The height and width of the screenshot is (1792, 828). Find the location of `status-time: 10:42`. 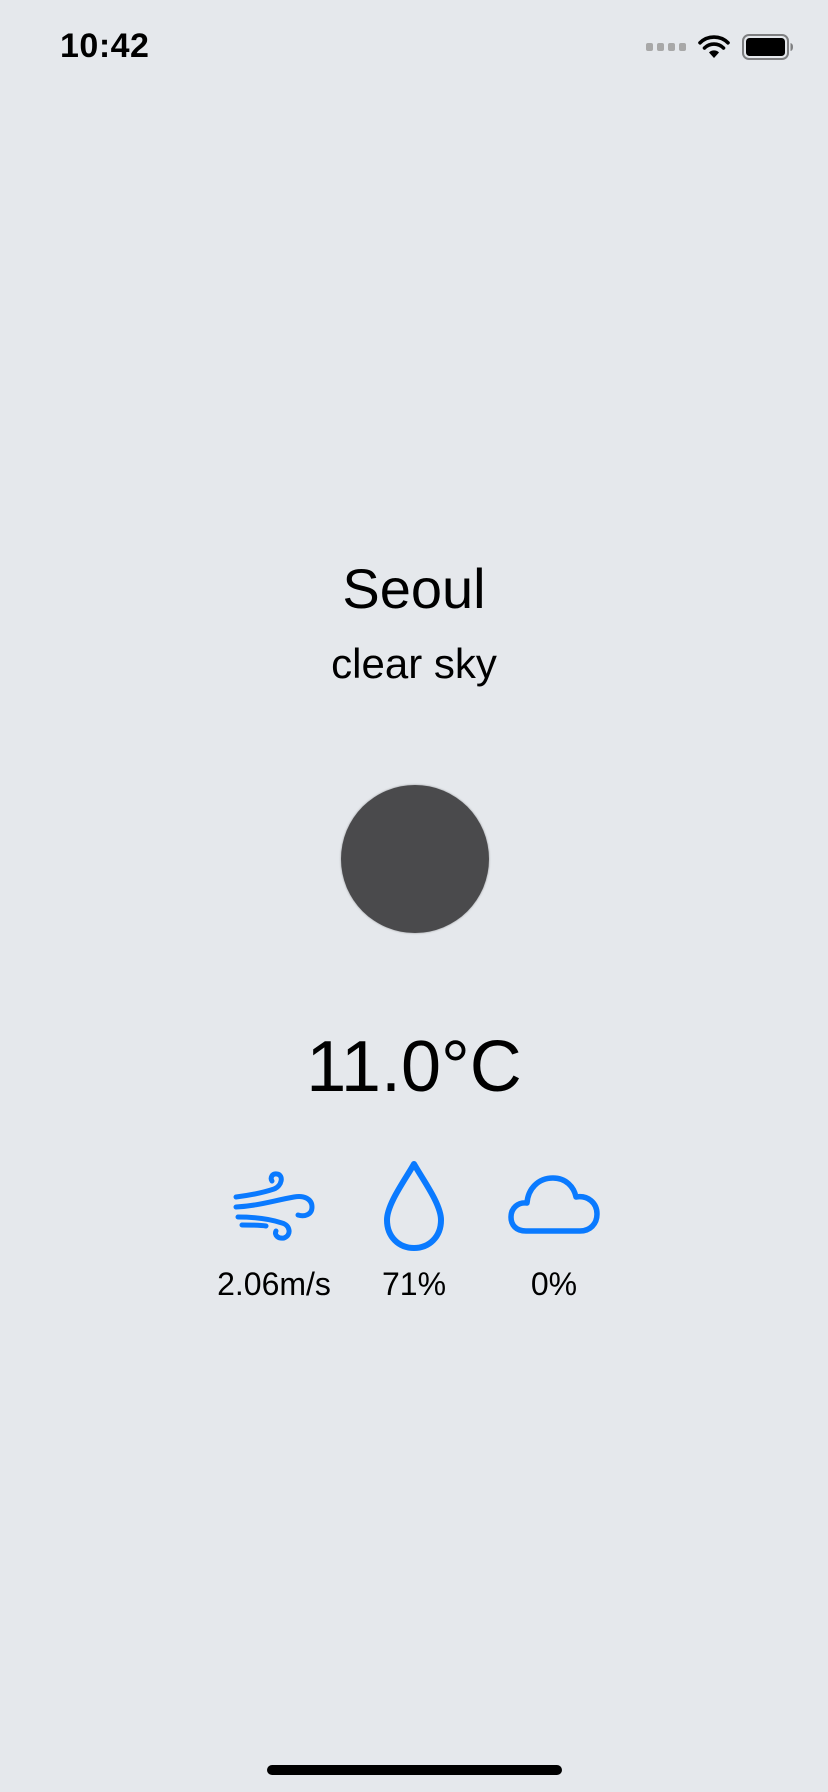

status-time: 10:42 is located at coordinates (105, 46).